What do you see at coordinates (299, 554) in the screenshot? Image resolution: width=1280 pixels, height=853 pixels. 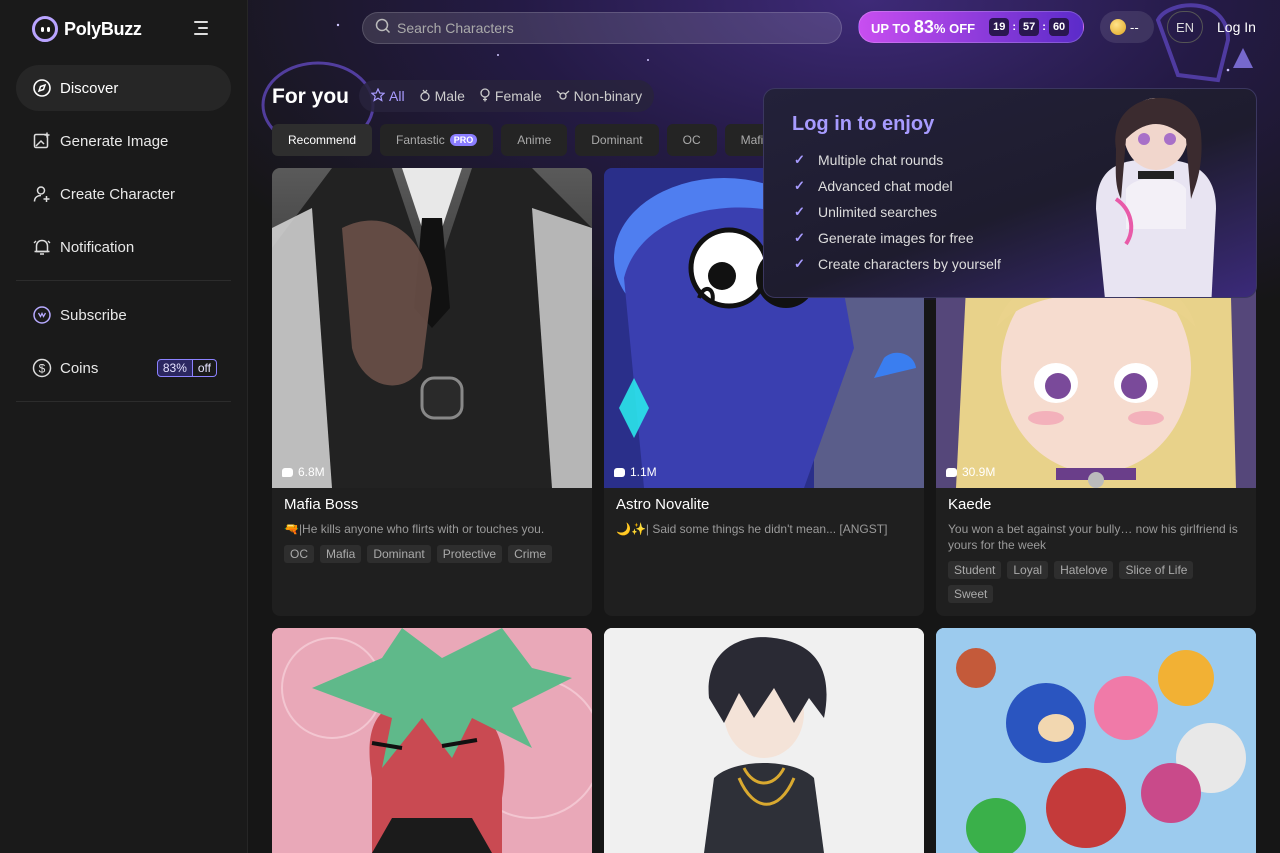 I see `tag: OC` at bounding box center [299, 554].